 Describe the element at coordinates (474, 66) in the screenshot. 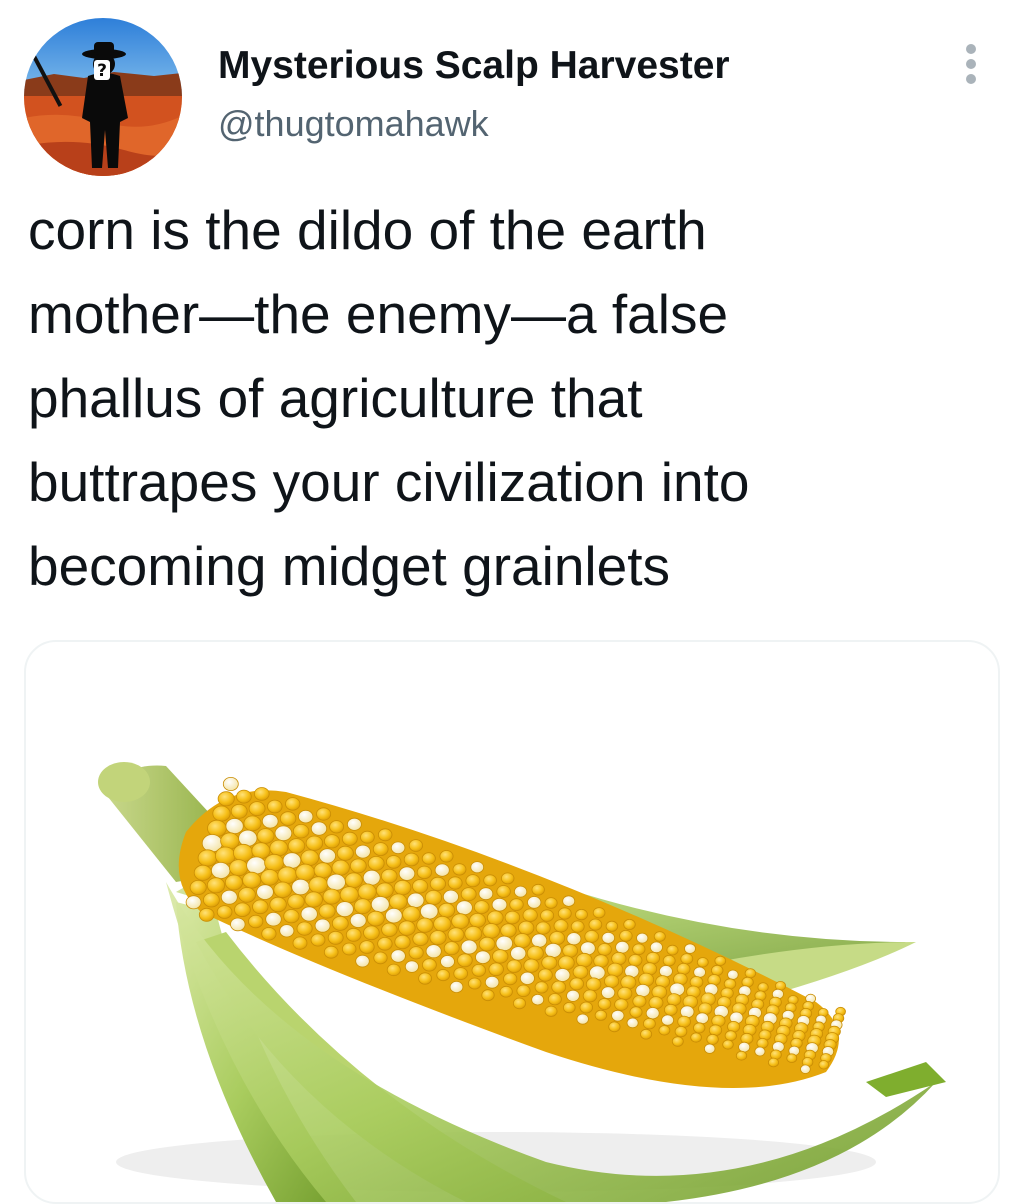

I see `author-display-name: Mysterious Scalp Harvester` at that location.